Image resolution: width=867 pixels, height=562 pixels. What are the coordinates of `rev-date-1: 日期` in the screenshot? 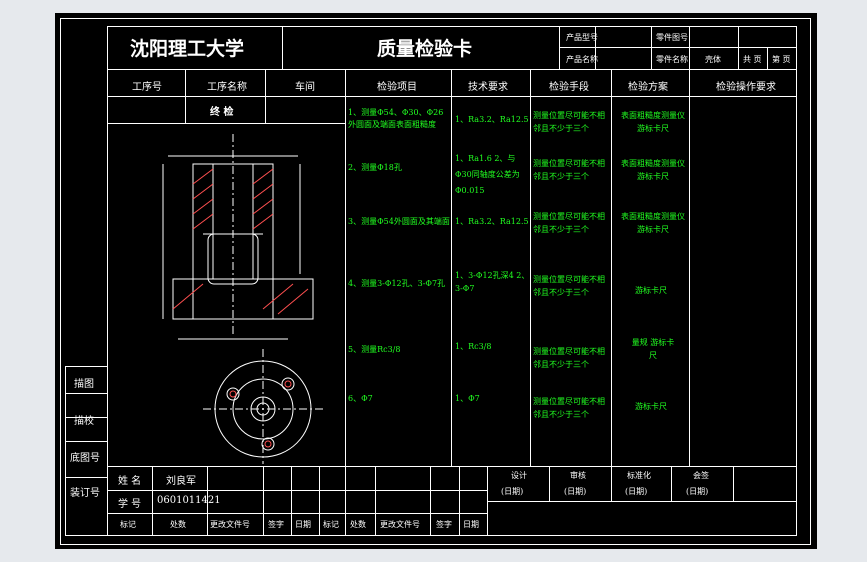 It's located at (303, 524).